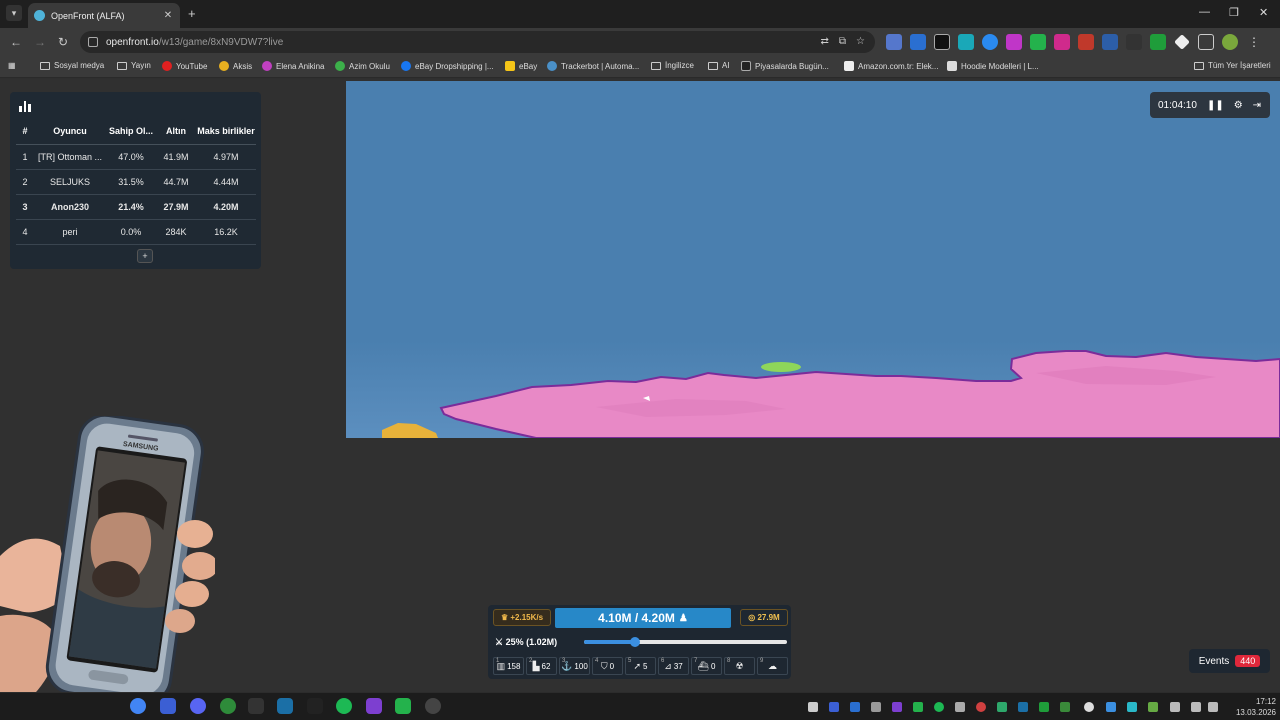 The width and height of the screenshot is (1280, 720). Describe the element at coordinates (1257, 105) in the screenshot. I see `exit-game-icon: ⇥` at that location.